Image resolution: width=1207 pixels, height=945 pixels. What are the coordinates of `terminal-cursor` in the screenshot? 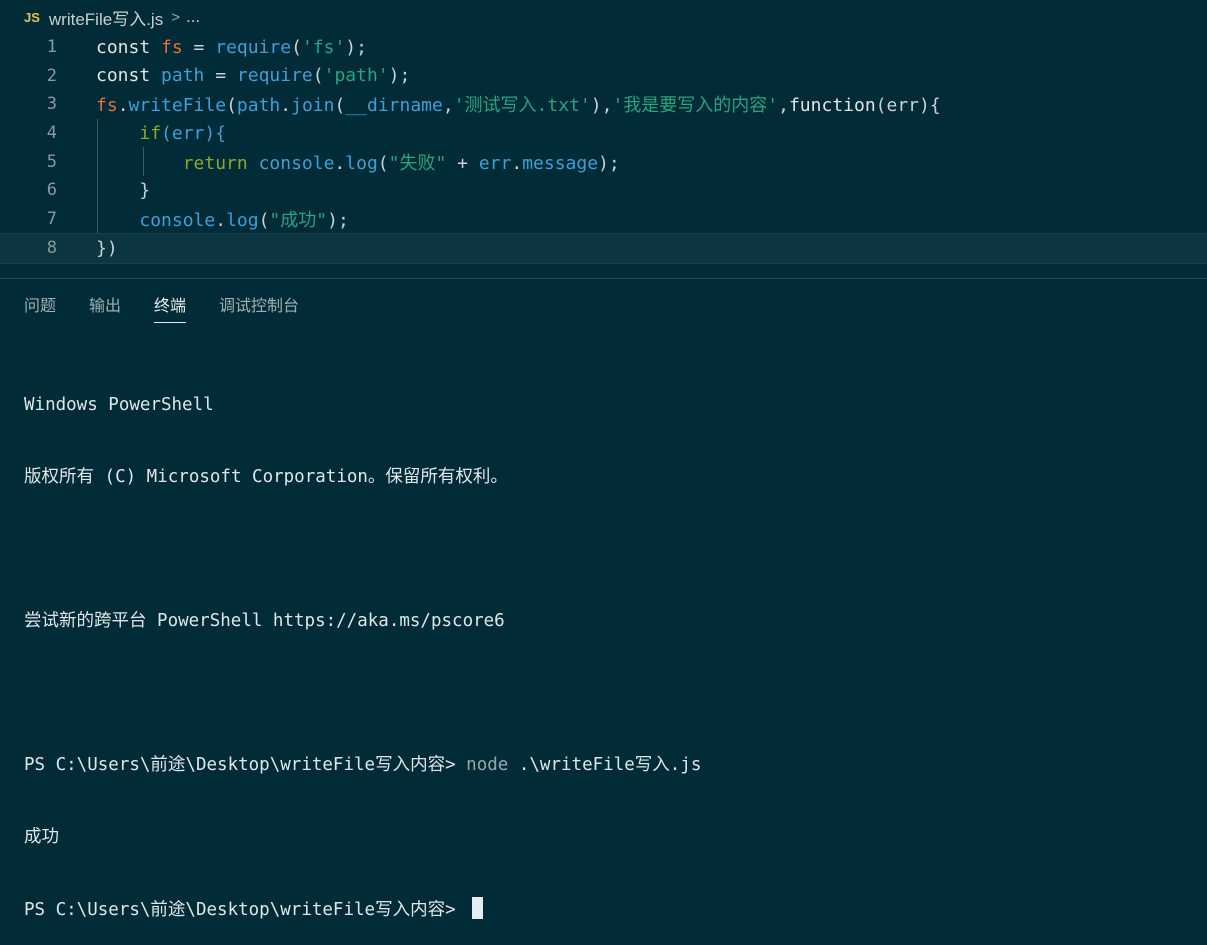 It's located at (478, 908).